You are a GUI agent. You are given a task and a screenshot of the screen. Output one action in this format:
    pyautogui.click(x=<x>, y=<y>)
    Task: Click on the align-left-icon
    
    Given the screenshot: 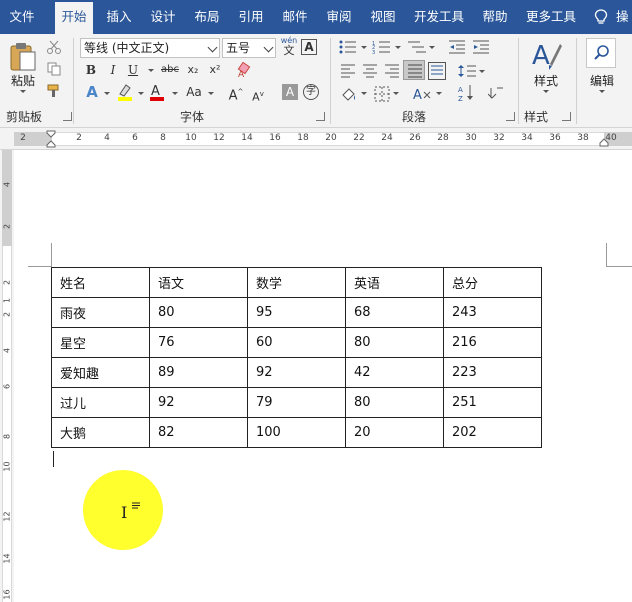 What is the action you would take?
    pyautogui.click(x=348, y=71)
    